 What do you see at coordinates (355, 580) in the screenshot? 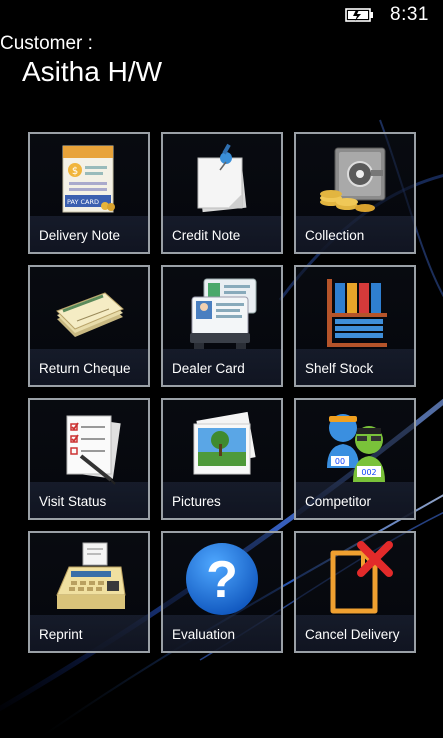
I see `cancel-delivery-icon` at bounding box center [355, 580].